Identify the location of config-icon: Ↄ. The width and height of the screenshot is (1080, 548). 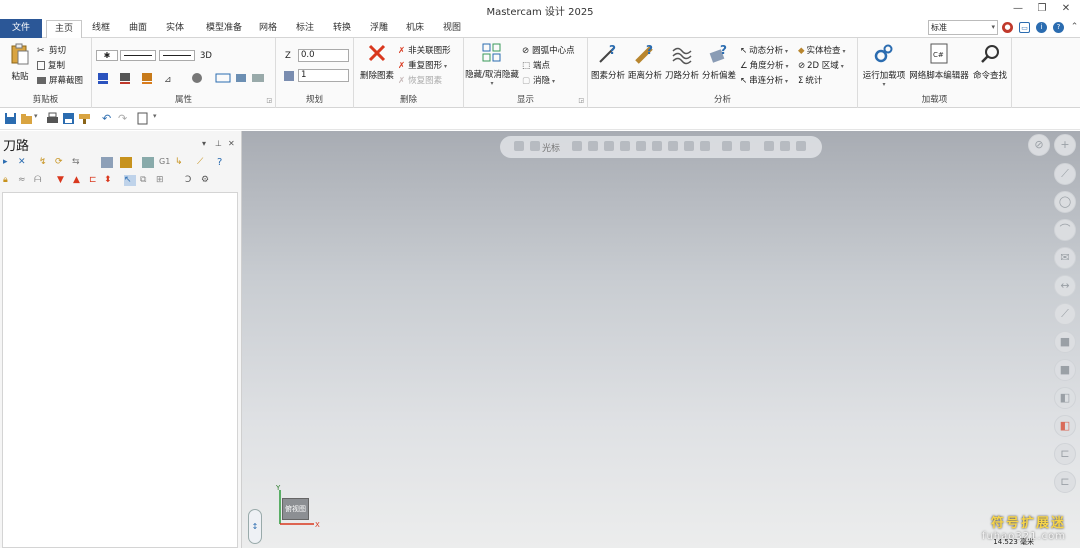
(191, 180).